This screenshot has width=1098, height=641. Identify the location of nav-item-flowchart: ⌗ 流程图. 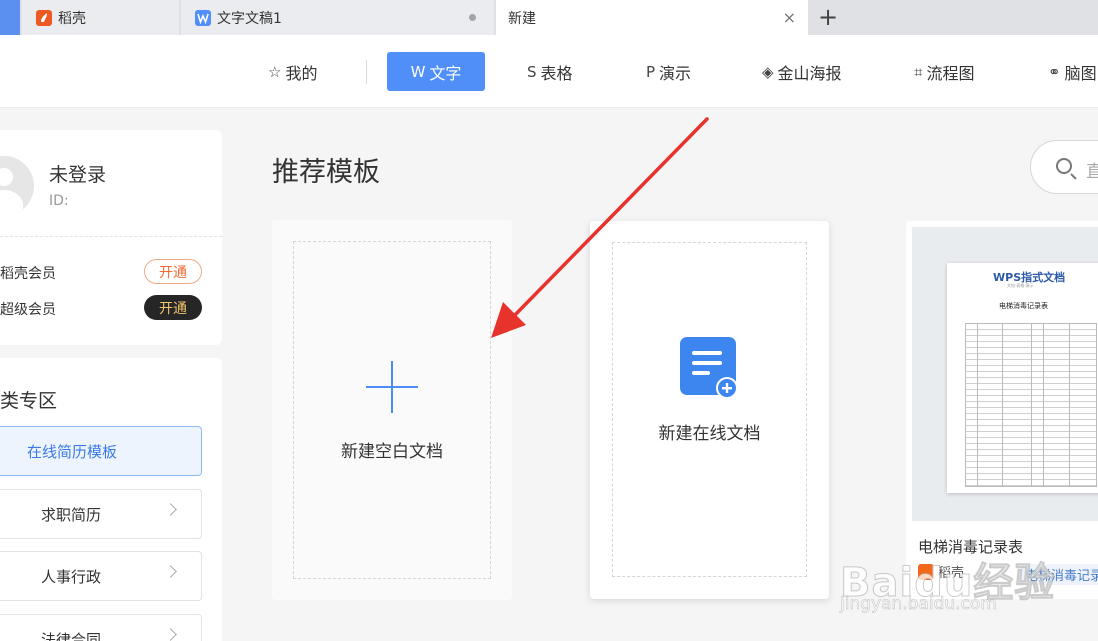
(944, 71).